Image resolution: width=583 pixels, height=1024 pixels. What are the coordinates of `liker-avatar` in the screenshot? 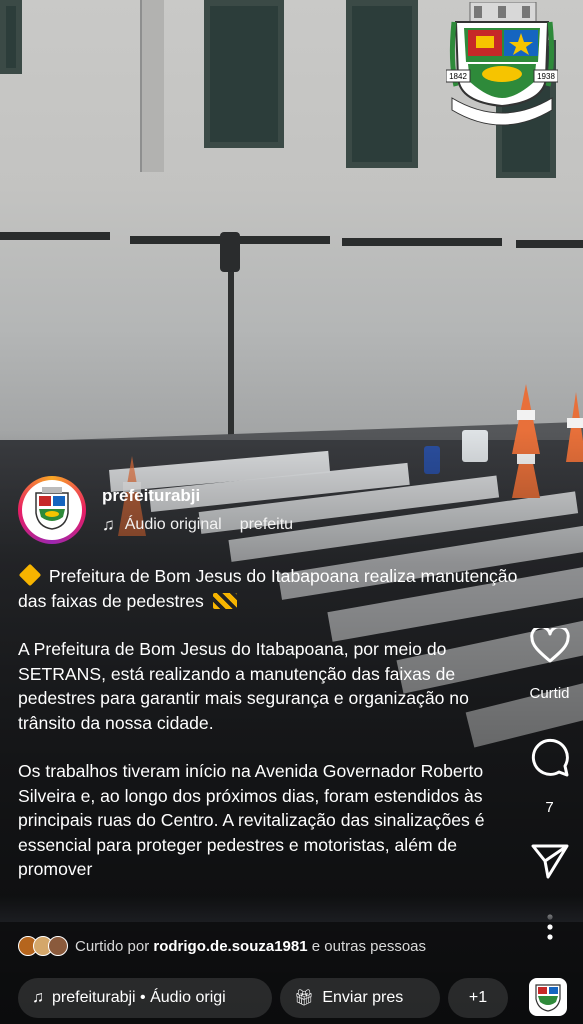 It's located at (58, 946).